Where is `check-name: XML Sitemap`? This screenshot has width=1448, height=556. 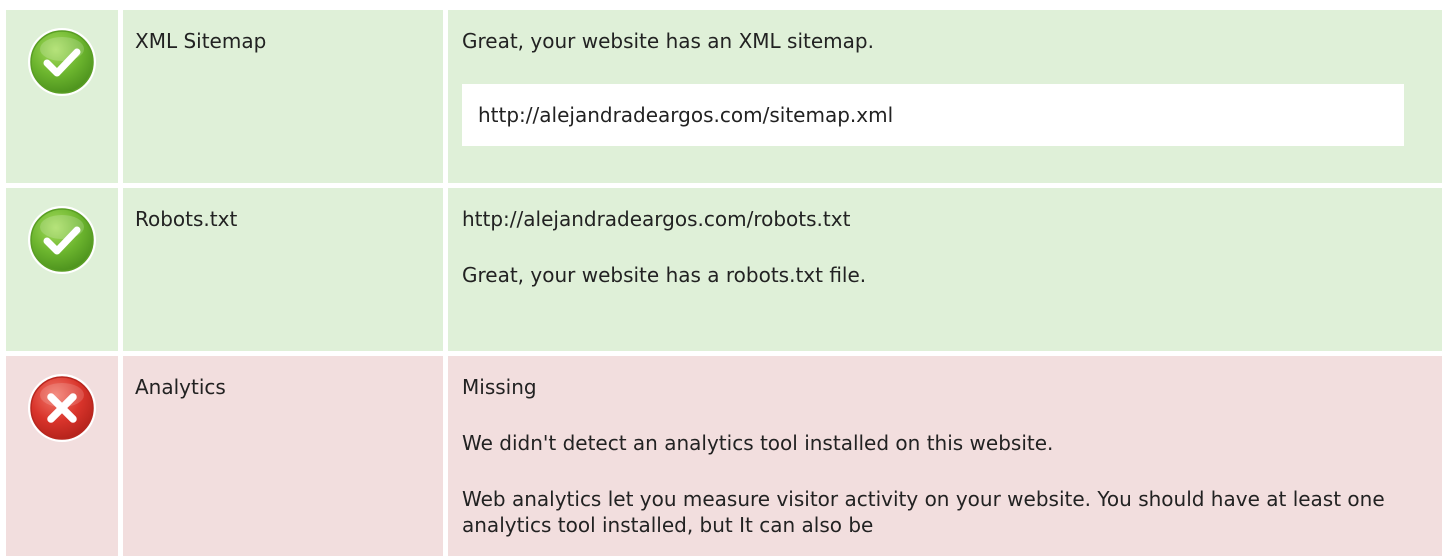 check-name: XML Sitemap is located at coordinates (283, 96).